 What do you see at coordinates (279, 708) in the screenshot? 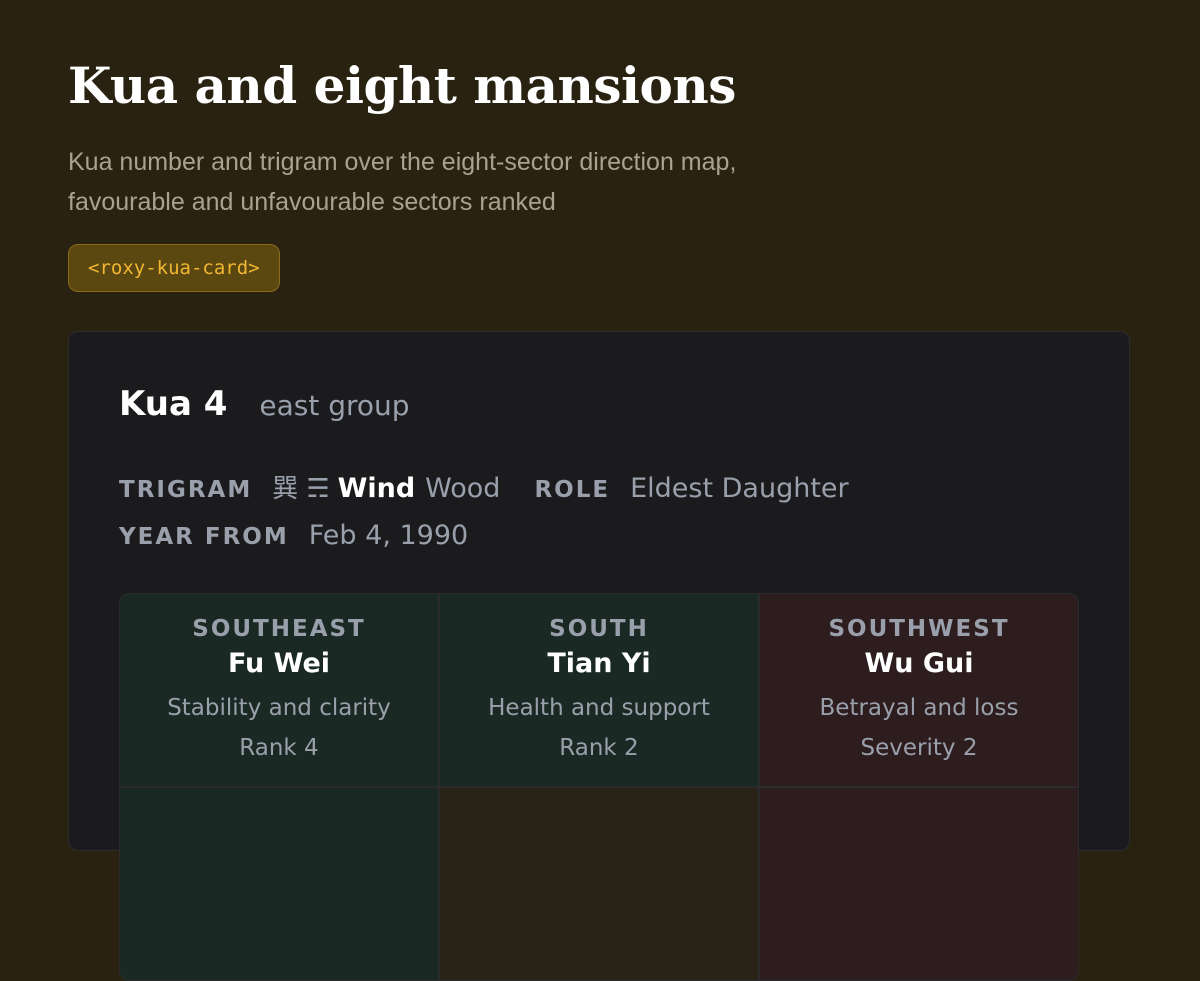
I see `sector-description: Stability and clarity` at bounding box center [279, 708].